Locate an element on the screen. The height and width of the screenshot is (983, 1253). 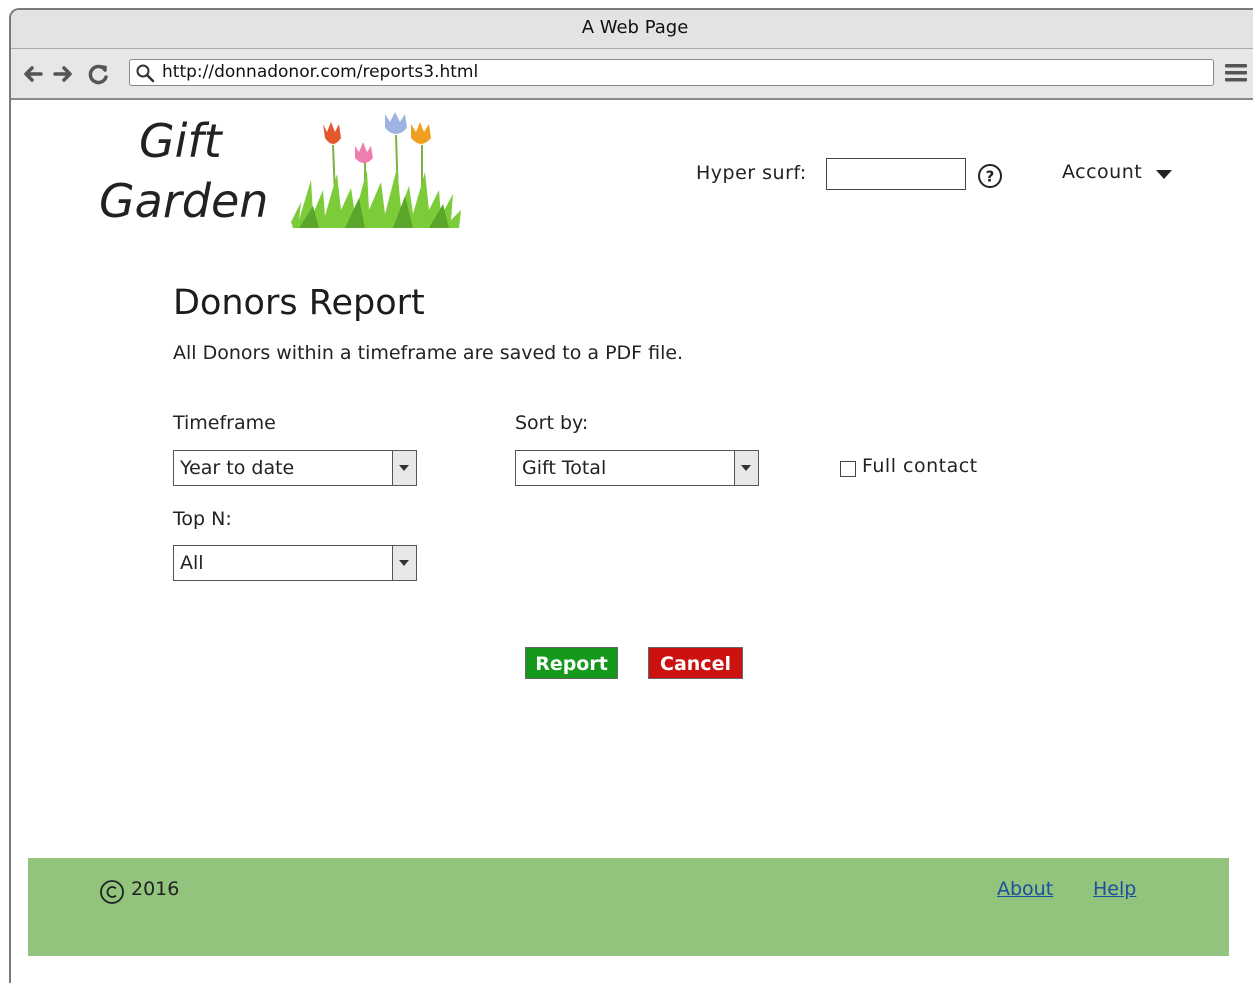
search-icon is located at coordinates (145, 73).